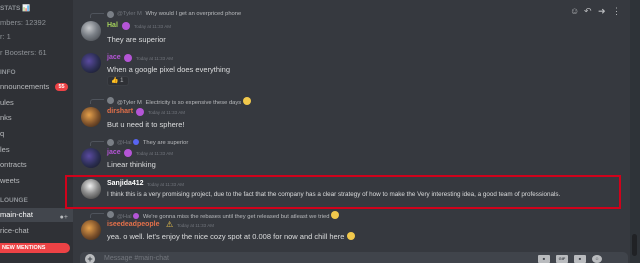 This screenshot has width=640, height=263. I want to click on server-stats-label: STATS 📊, so click(15, 8).